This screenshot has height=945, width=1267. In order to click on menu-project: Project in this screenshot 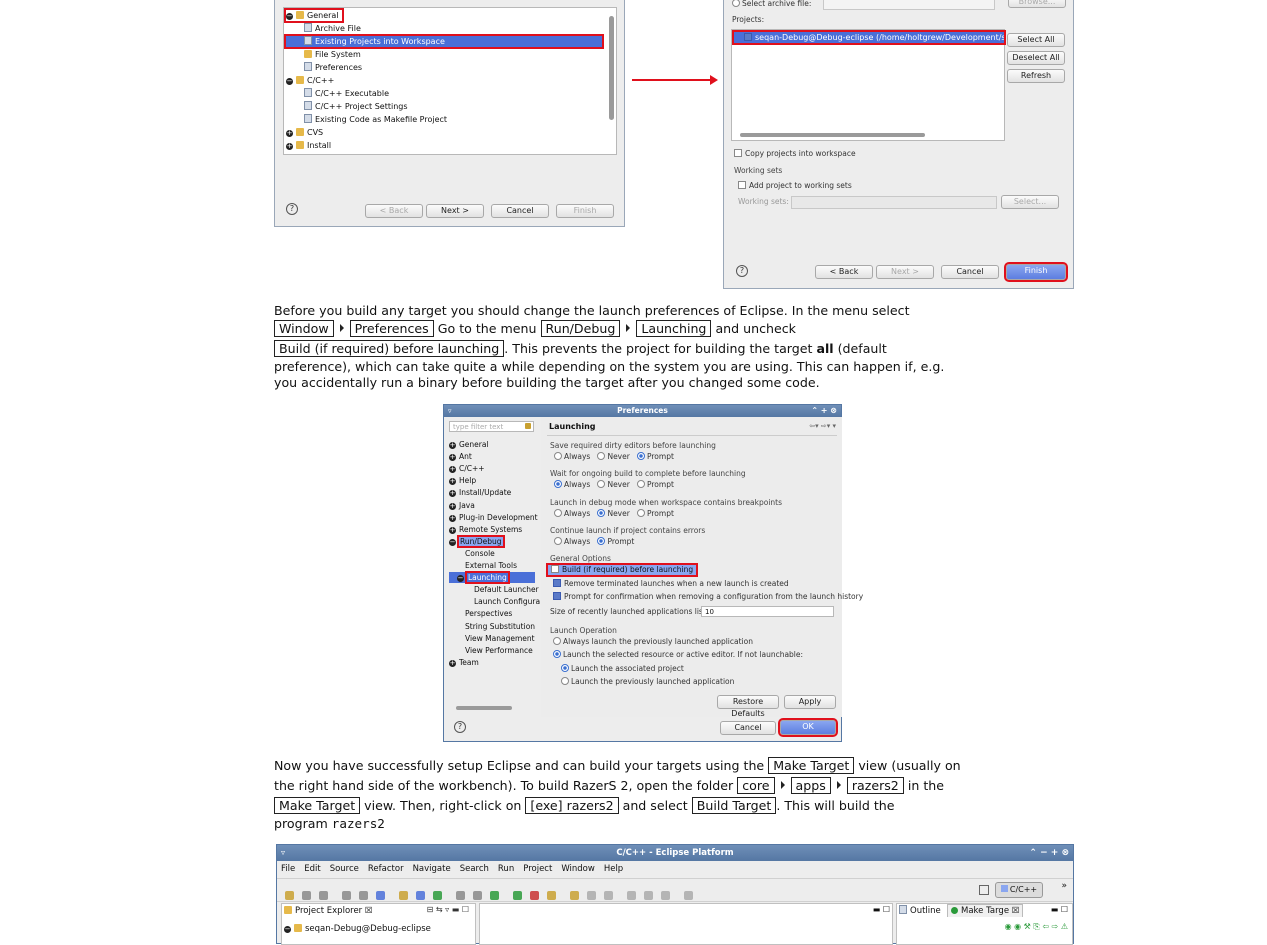, I will do `click(537, 869)`.